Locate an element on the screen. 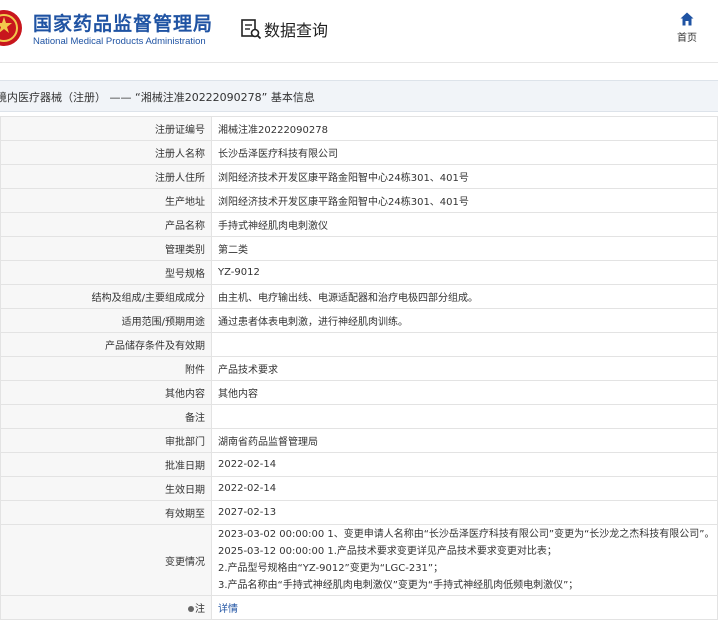  change-line: 3.产品名称由“手持式神经肌肉电刺激仪”变更为“手持式神经肌肉低频电刺激仪”； is located at coordinates (398, 585).